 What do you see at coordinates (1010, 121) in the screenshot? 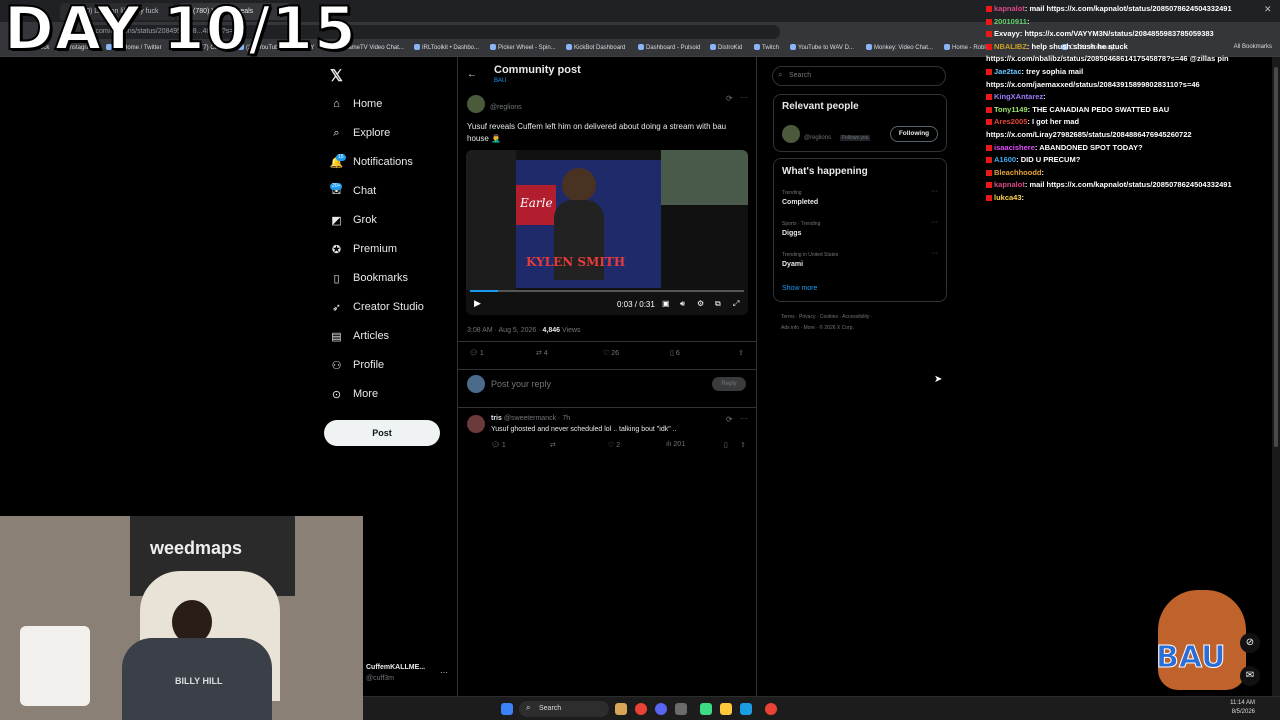
I see `chat-username: Ares2005` at bounding box center [1010, 121].